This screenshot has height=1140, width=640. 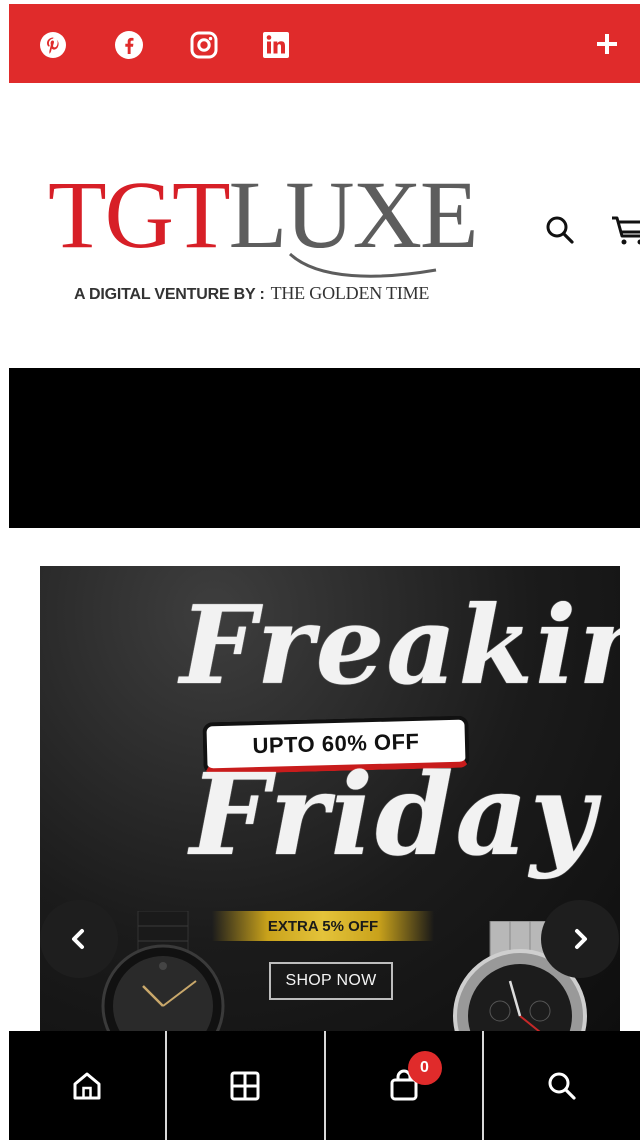 I want to click on nav-cart: 0, so click(x=405, y=1085).